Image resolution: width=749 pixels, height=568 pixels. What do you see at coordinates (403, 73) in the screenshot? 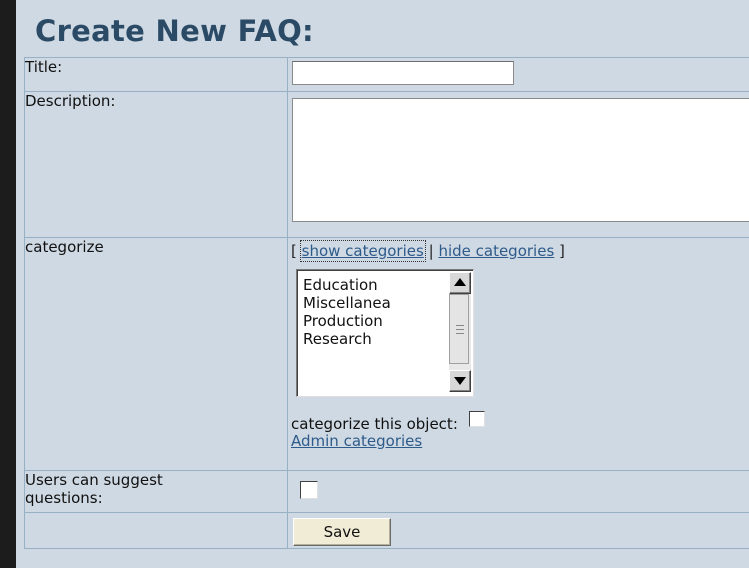
I see `title-input` at bounding box center [403, 73].